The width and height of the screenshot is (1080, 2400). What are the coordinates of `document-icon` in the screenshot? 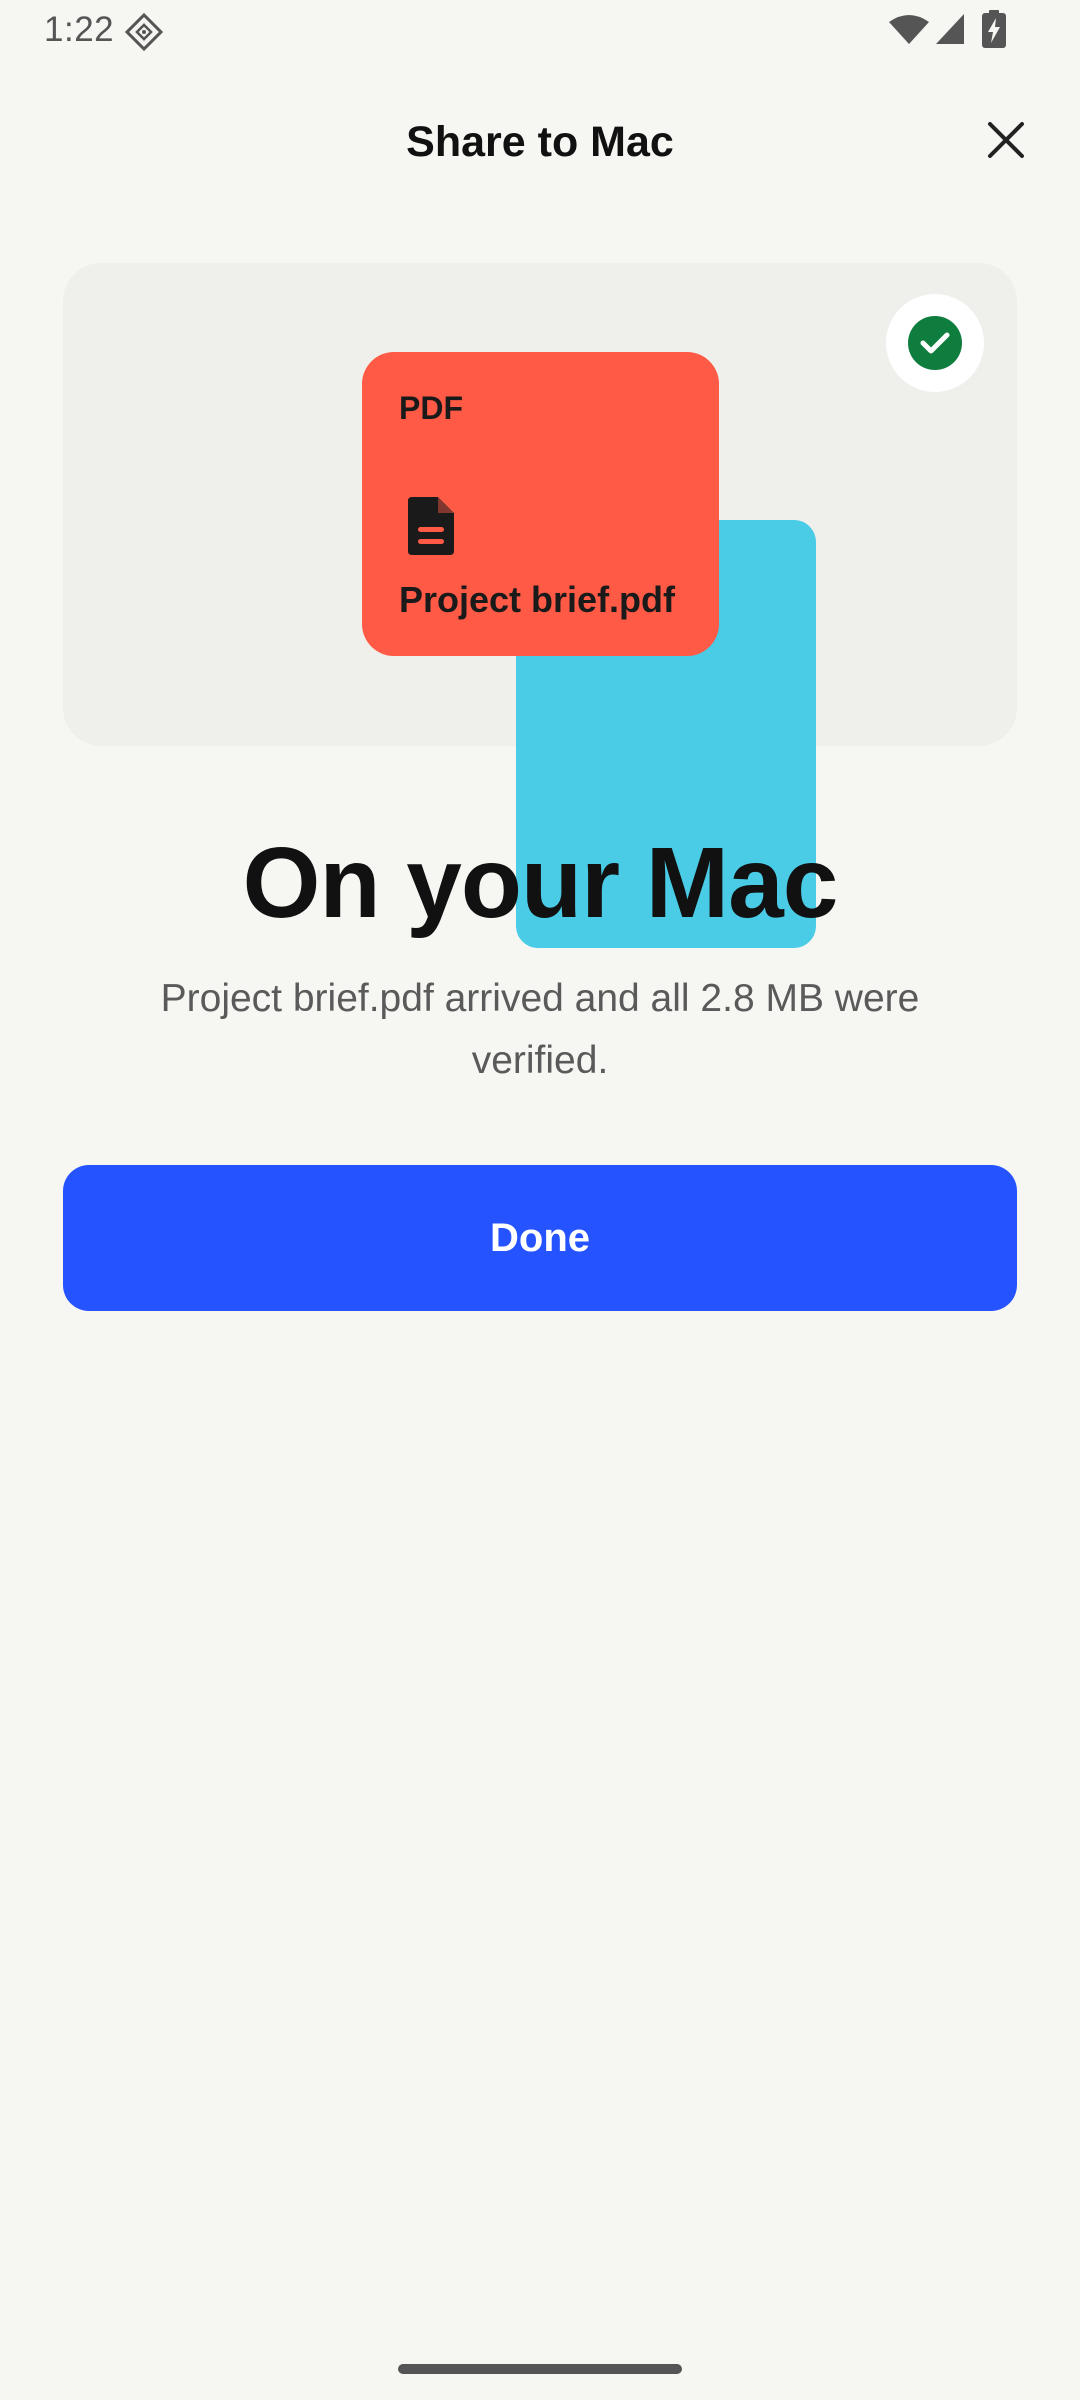 It's located at (431, 526).